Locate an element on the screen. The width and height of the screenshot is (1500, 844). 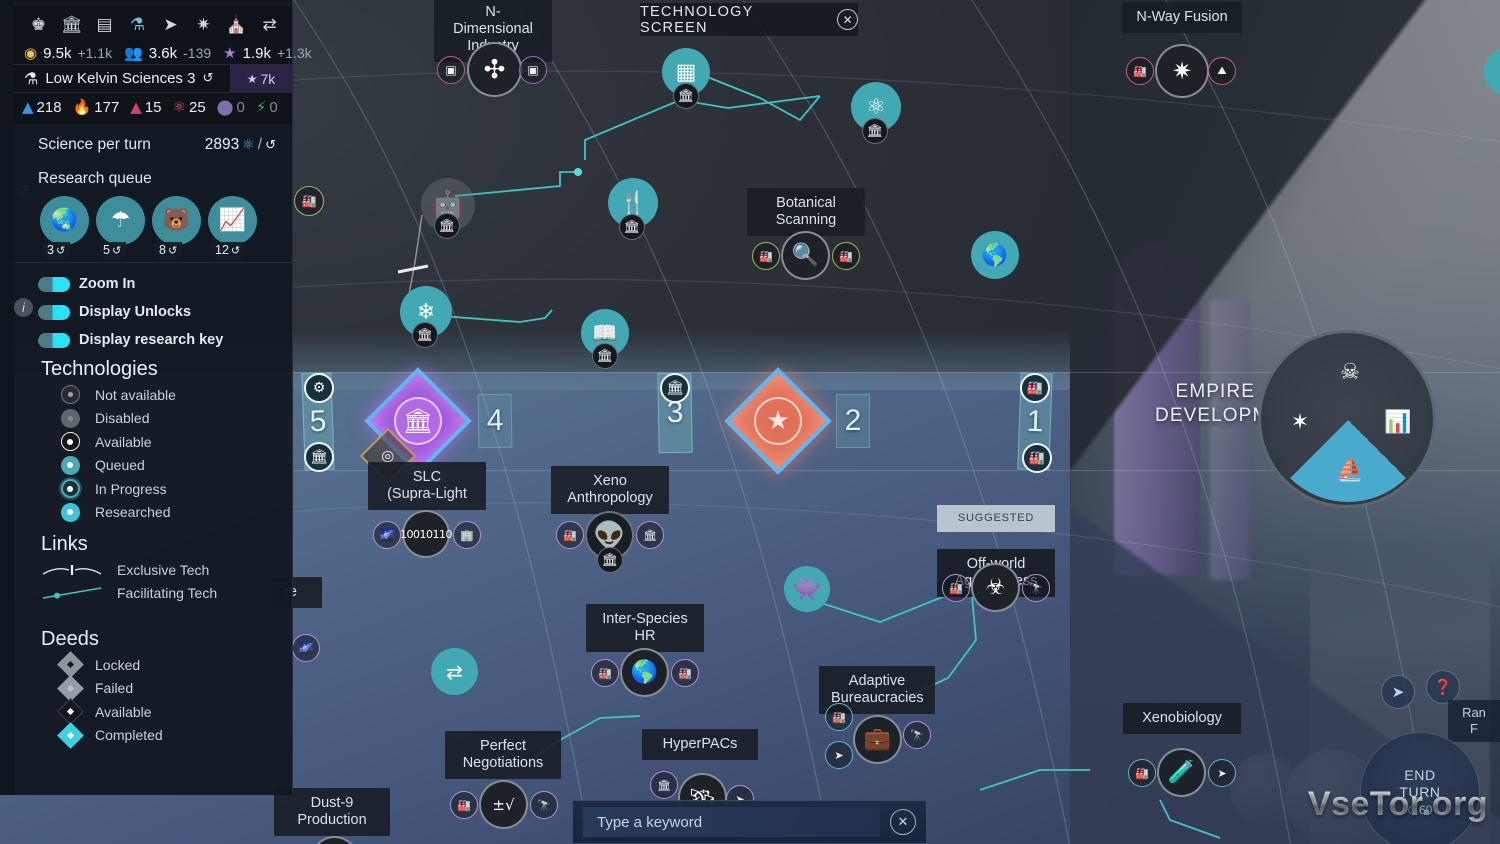
strategic-resources: ▲ 218 🔥 177 ▲ 15 ⚛ 25 ⬤ 0 ⚡ 0 is located at coordinates (153, 106).